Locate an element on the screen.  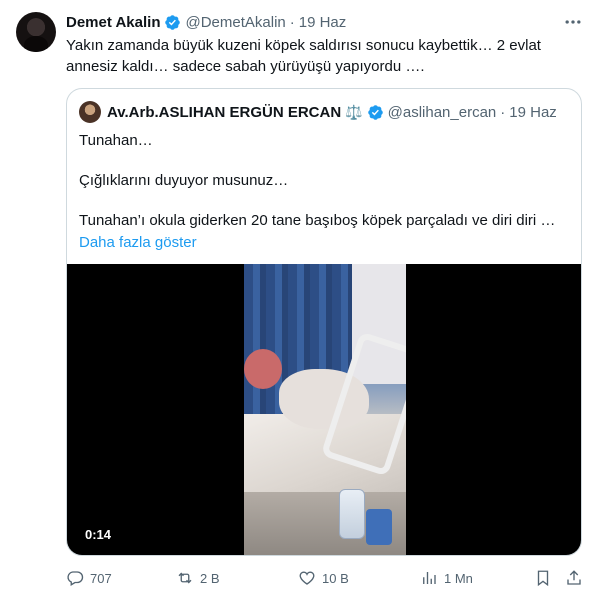
video-timestamp: 0:14 is located at coordinates (98, 535).